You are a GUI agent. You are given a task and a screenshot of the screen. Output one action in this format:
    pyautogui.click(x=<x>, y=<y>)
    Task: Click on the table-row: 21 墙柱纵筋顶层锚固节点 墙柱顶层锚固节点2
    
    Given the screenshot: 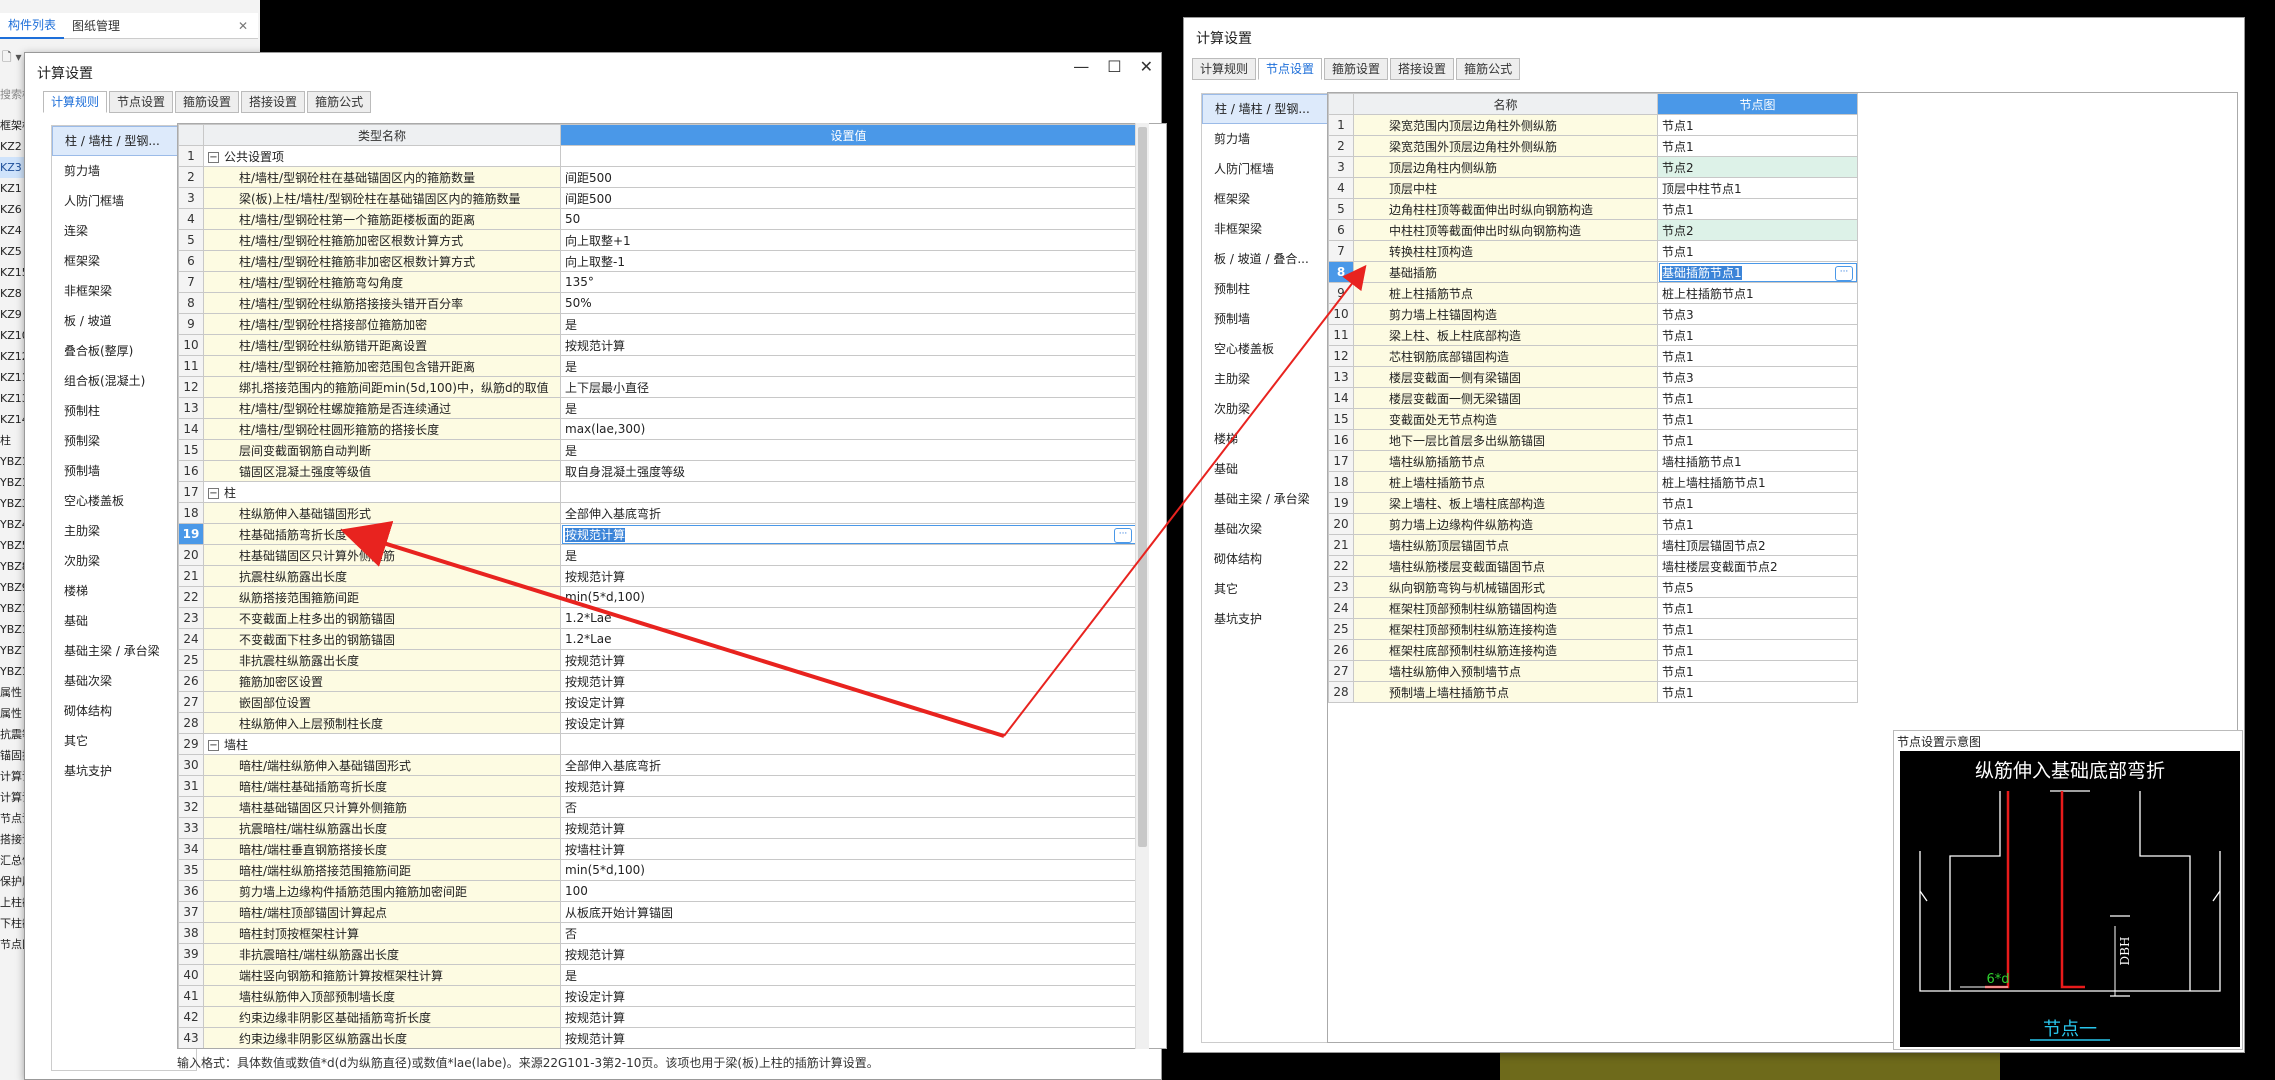 What is the action you would take?
    pyautogui.click(x=1593, y=545)
    